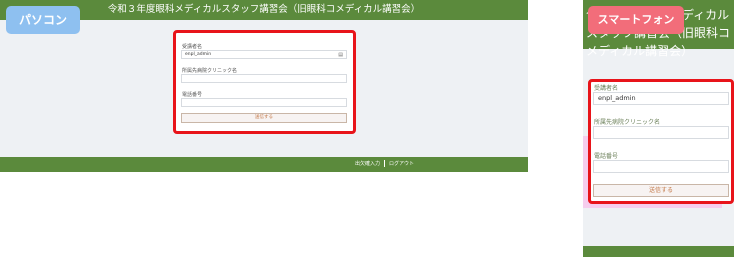 The image size is (734, 257). Describe the element at coordinates (367, 164) in the screenshot. I see `attendance-link: 出欠確入力` at that location.